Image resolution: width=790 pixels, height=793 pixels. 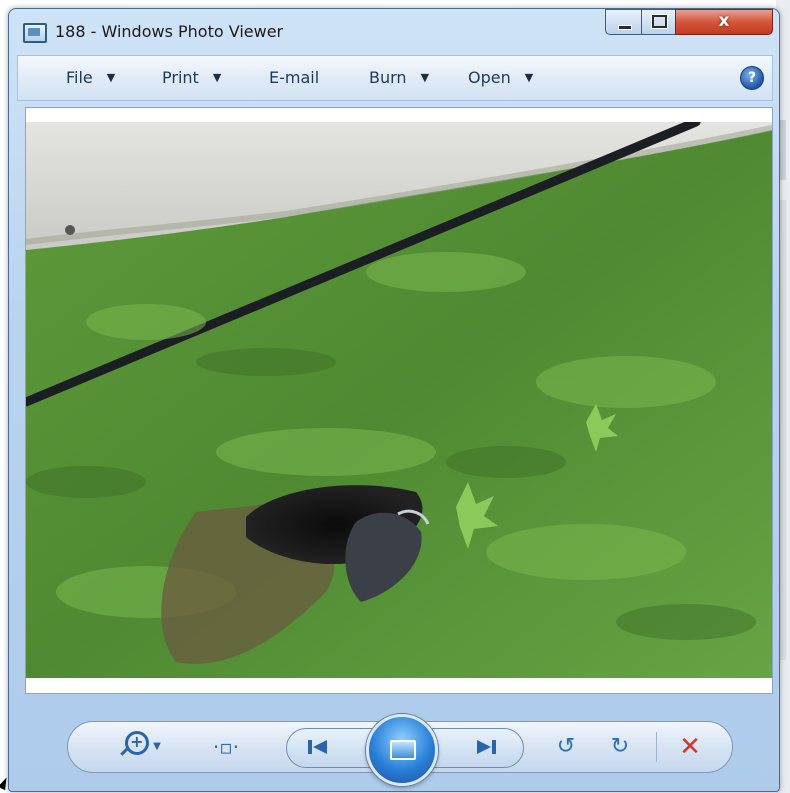 I want to click on menu-file-label: File, so click(x=79, y=77).